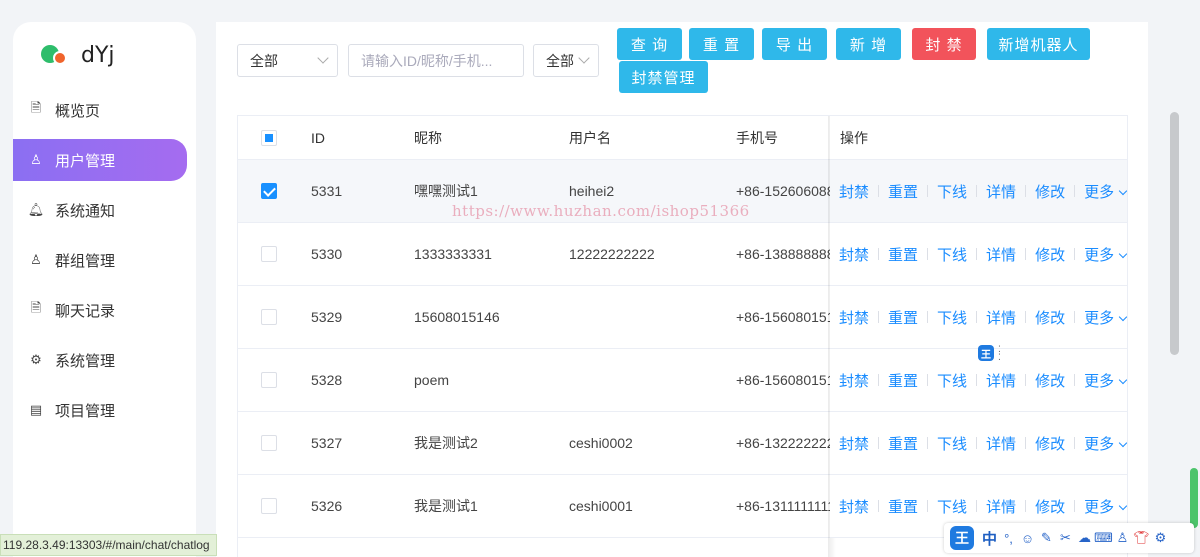 The image size is (1200, 557). I want to click on sidebar-item-3: ♙ 群组管理, so click(100, 260).